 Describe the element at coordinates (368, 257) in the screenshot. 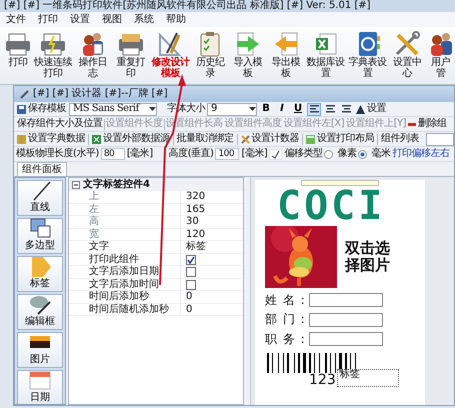

I see `picture-hint: 双击选择图片` at that location.